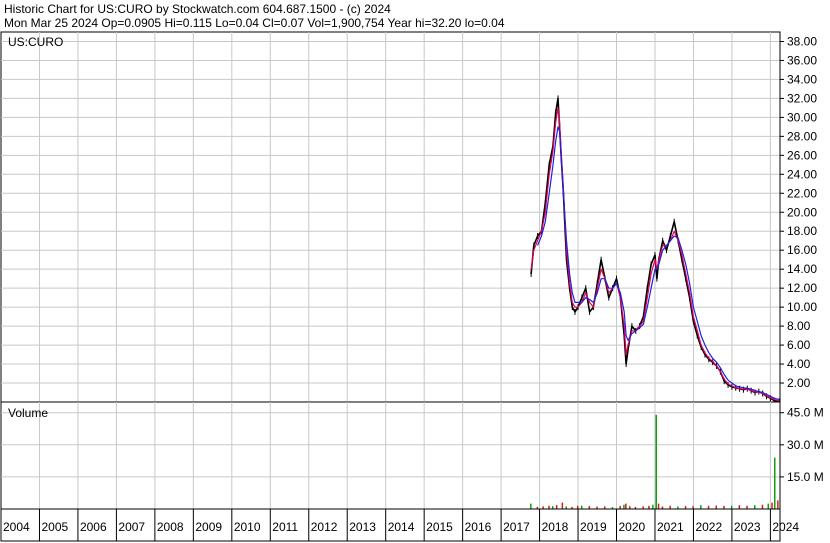 Image resolution: width=830 pixels, height=543 pixels. I want to click on x-tick-label: 2010, so click(247, 527).